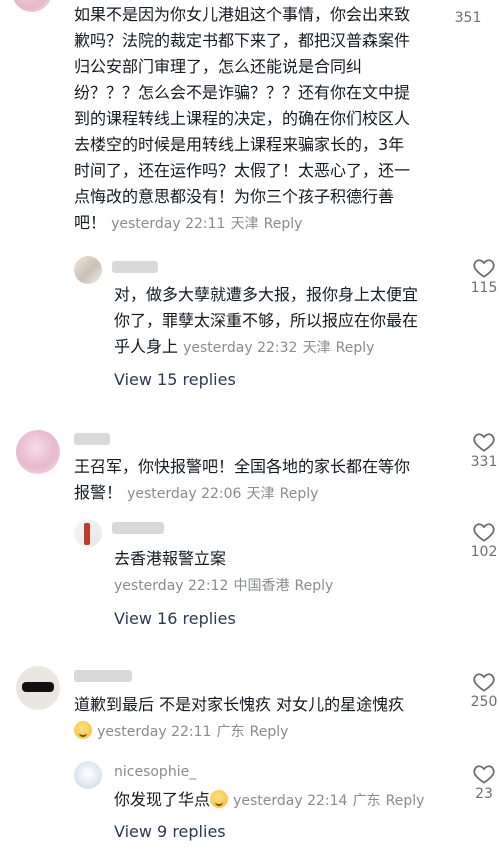 The height and width of the screenshot is (856, 499). I want to click on like-button: 115, so click(481, 277).